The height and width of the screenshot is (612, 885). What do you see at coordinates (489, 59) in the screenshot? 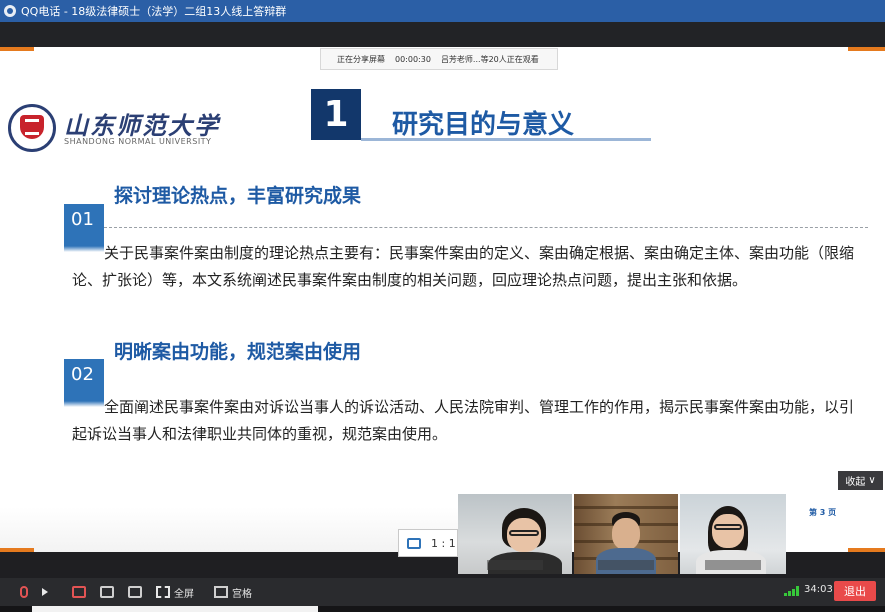
I see `share-viewers: 吕芳老师...等20人正在观看` at bounding box center [489, 59].